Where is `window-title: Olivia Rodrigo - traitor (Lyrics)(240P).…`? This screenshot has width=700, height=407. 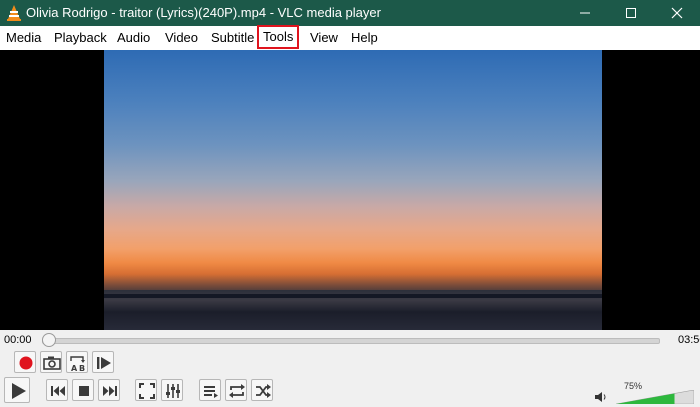 window-title: Olivia Rodrigo - traitor (Lyrics)(240P).… is located at coordinates (203, 12).